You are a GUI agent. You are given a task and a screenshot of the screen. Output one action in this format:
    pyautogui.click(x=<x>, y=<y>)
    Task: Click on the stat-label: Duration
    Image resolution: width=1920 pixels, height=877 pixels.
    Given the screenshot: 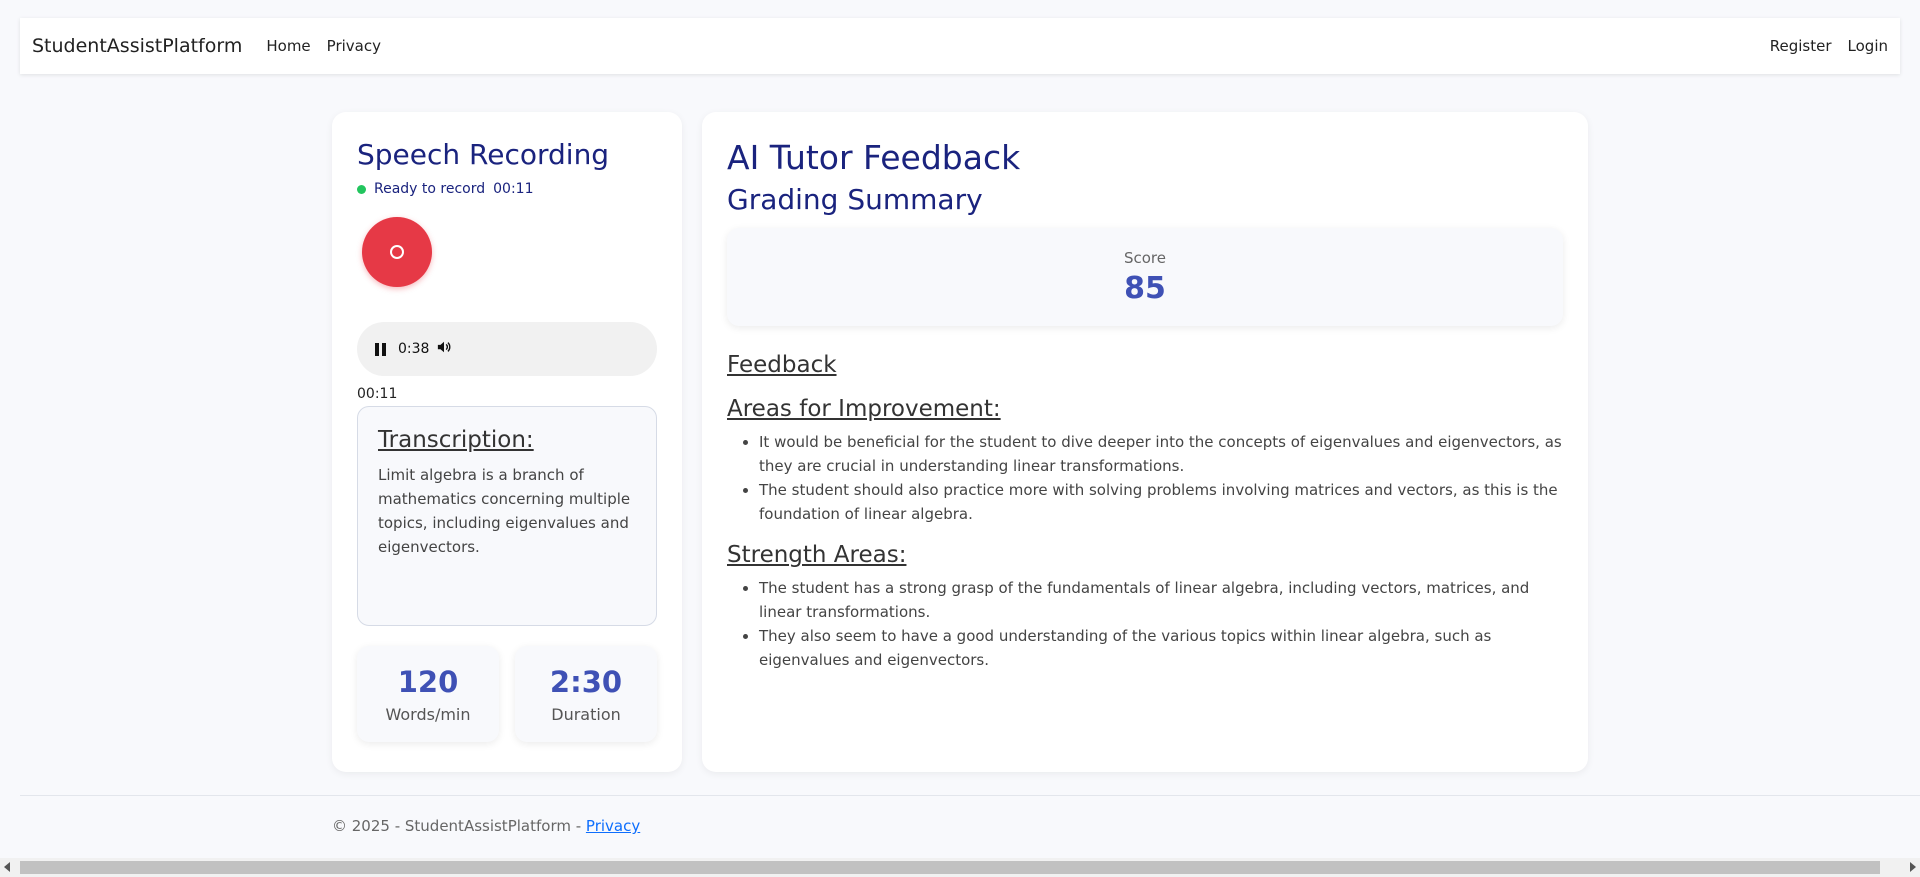 What is the action you would take?
    pyautogui.click(x=586, y=714)
    